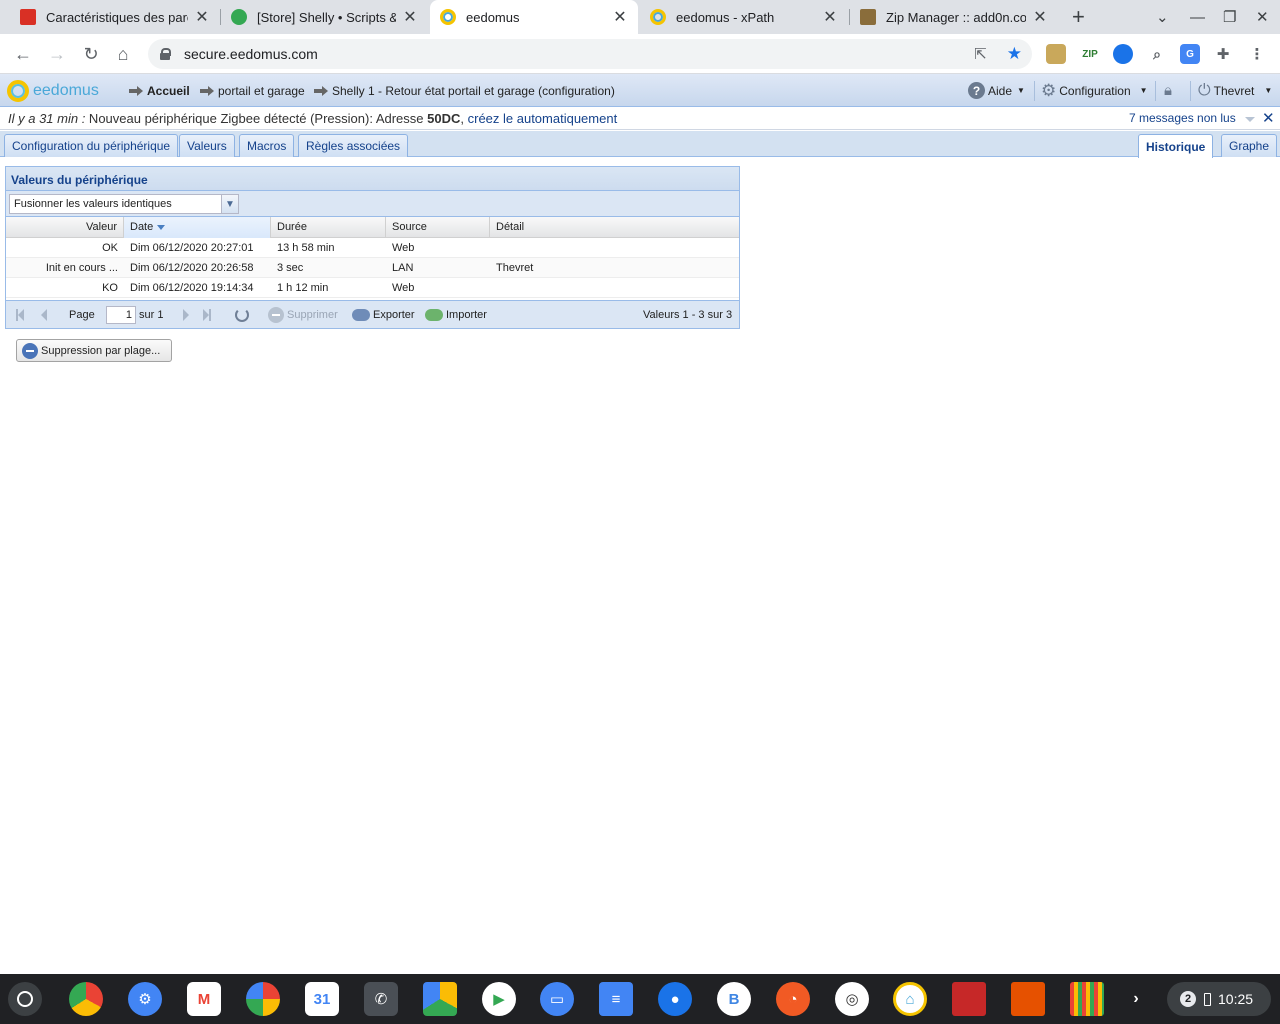 The height and width of the screenshot is (1024, 1280). What do you see at coordinates (1190, 54) in the screenshot?
I see `extension-translate-icon: G` at bounding box center [1190, 54].